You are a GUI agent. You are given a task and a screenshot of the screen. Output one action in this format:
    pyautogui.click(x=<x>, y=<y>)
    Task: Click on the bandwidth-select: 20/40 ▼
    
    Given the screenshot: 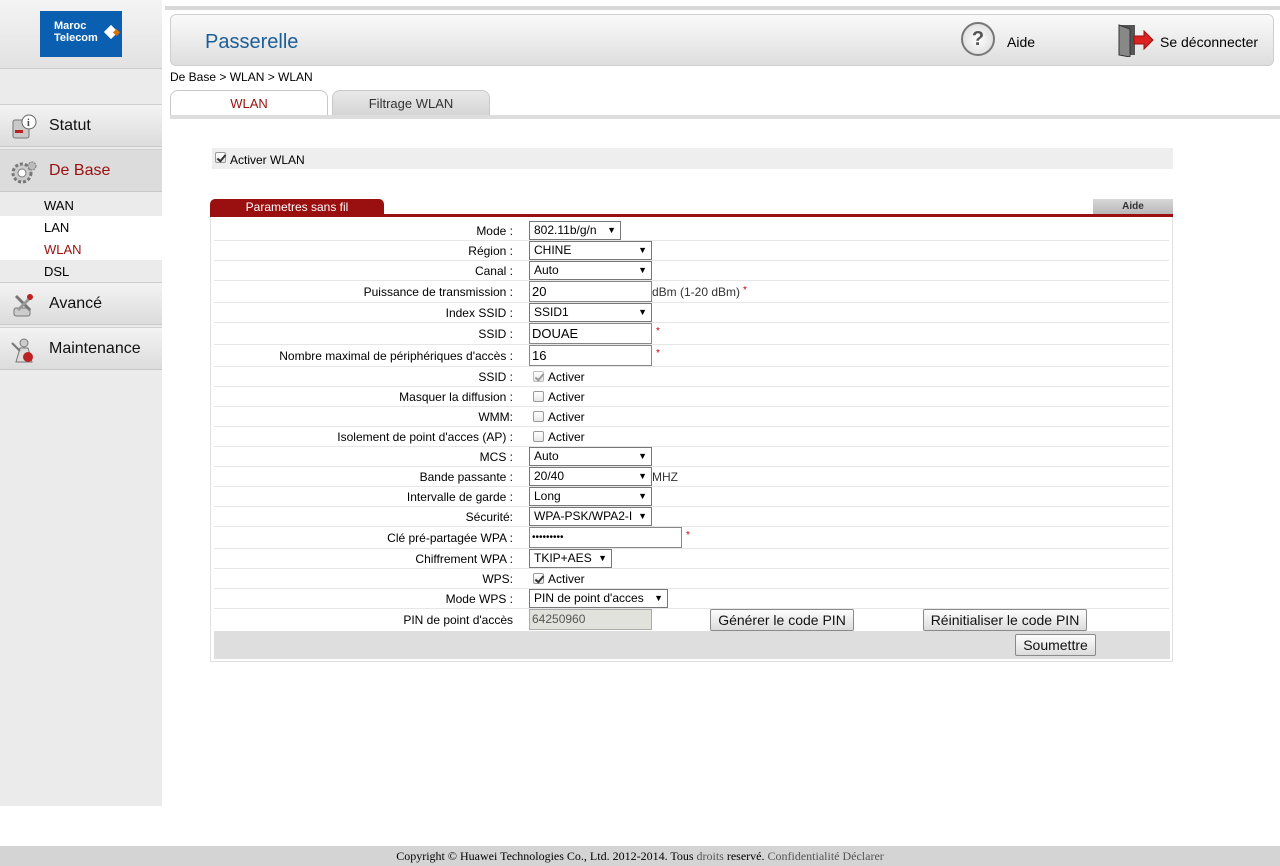 What is the action you would take?
    pyautogui.click(x=590, y=476)
    